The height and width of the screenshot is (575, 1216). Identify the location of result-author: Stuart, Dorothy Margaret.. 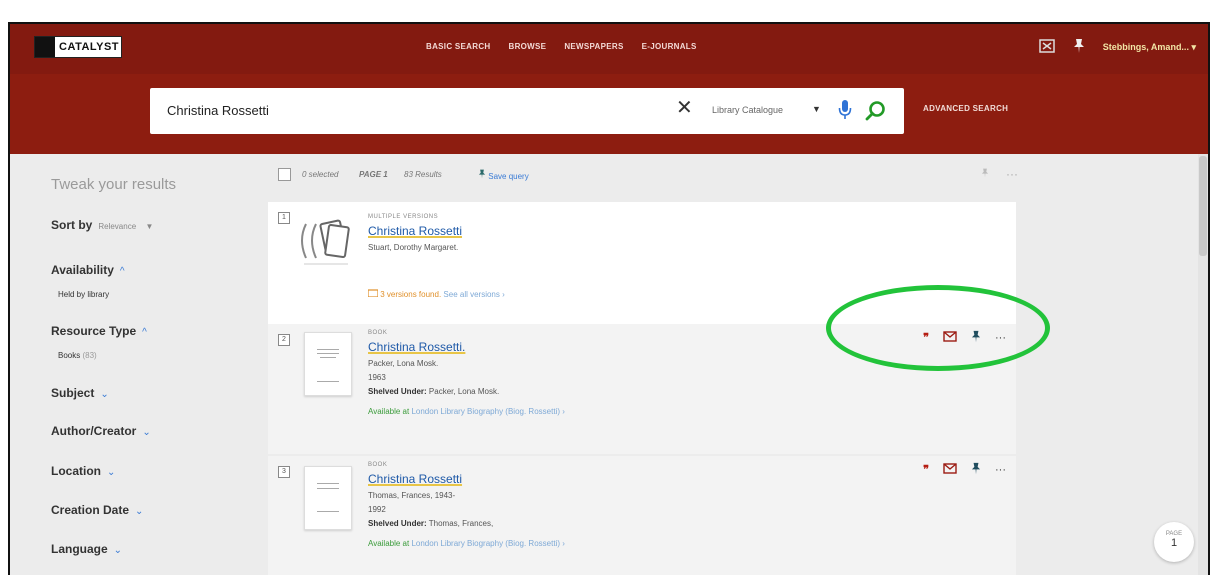
(413, 247).